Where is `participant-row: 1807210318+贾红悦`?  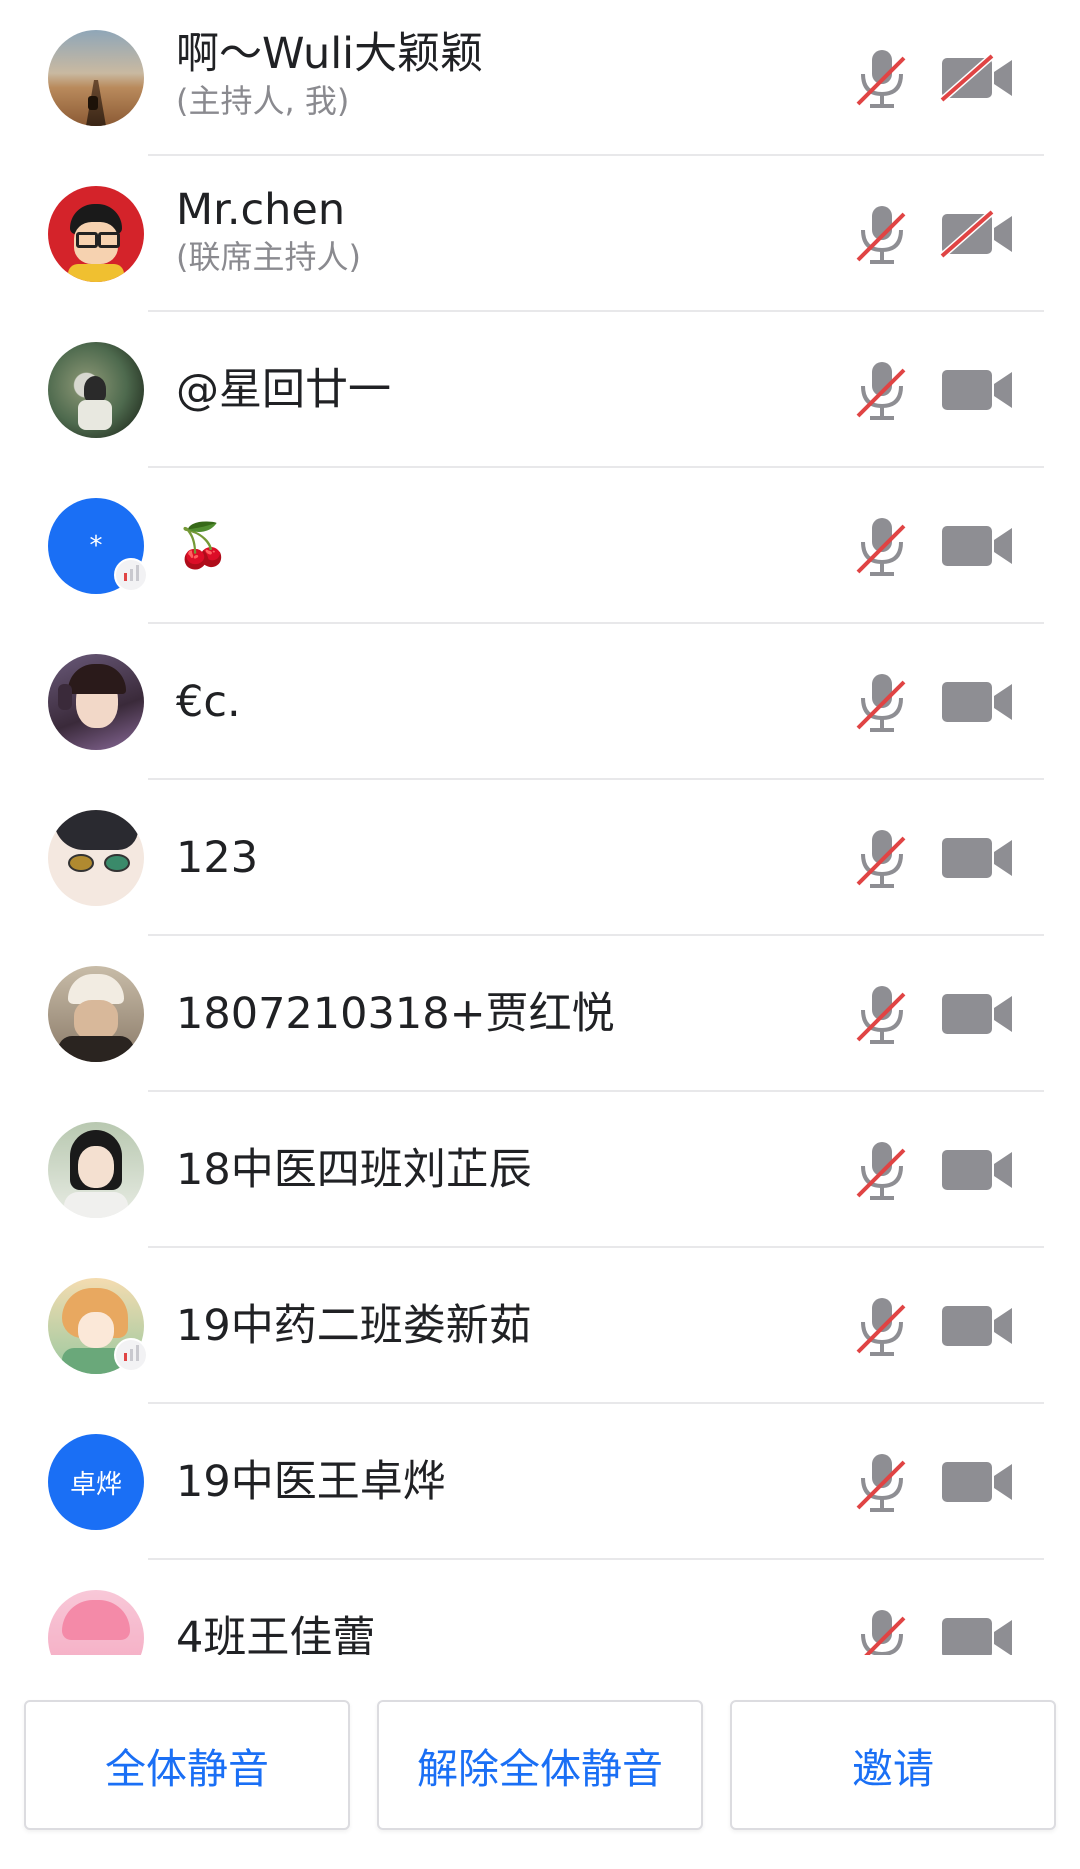 participant-row: 1807210318+贾红悦 is located at coordinates (540, 1014).